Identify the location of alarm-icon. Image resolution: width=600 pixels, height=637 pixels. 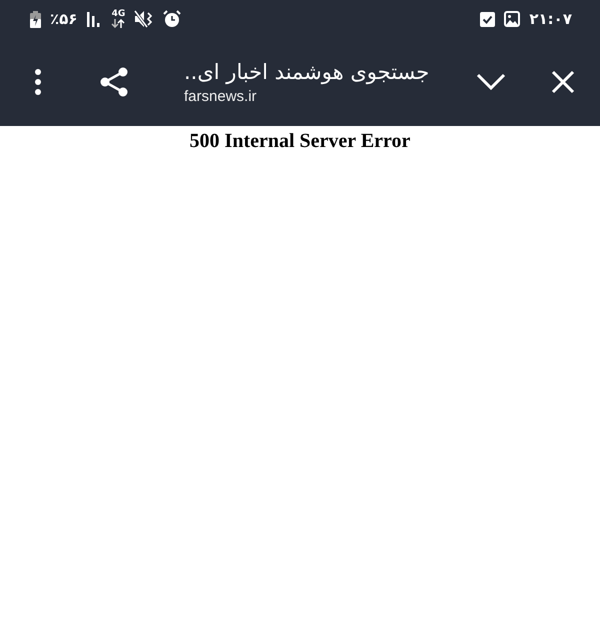
(172, 19).